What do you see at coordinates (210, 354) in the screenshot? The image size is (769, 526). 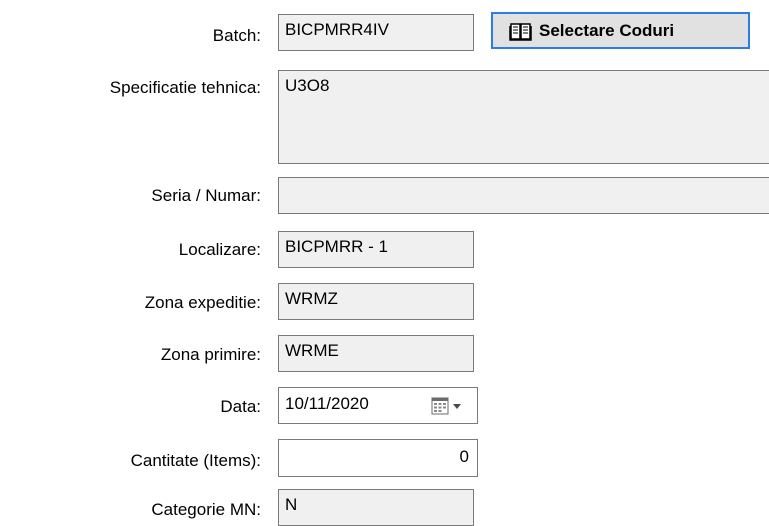 I see `zona-primire-label: Zona primire:` at bounding box center [210, 354].